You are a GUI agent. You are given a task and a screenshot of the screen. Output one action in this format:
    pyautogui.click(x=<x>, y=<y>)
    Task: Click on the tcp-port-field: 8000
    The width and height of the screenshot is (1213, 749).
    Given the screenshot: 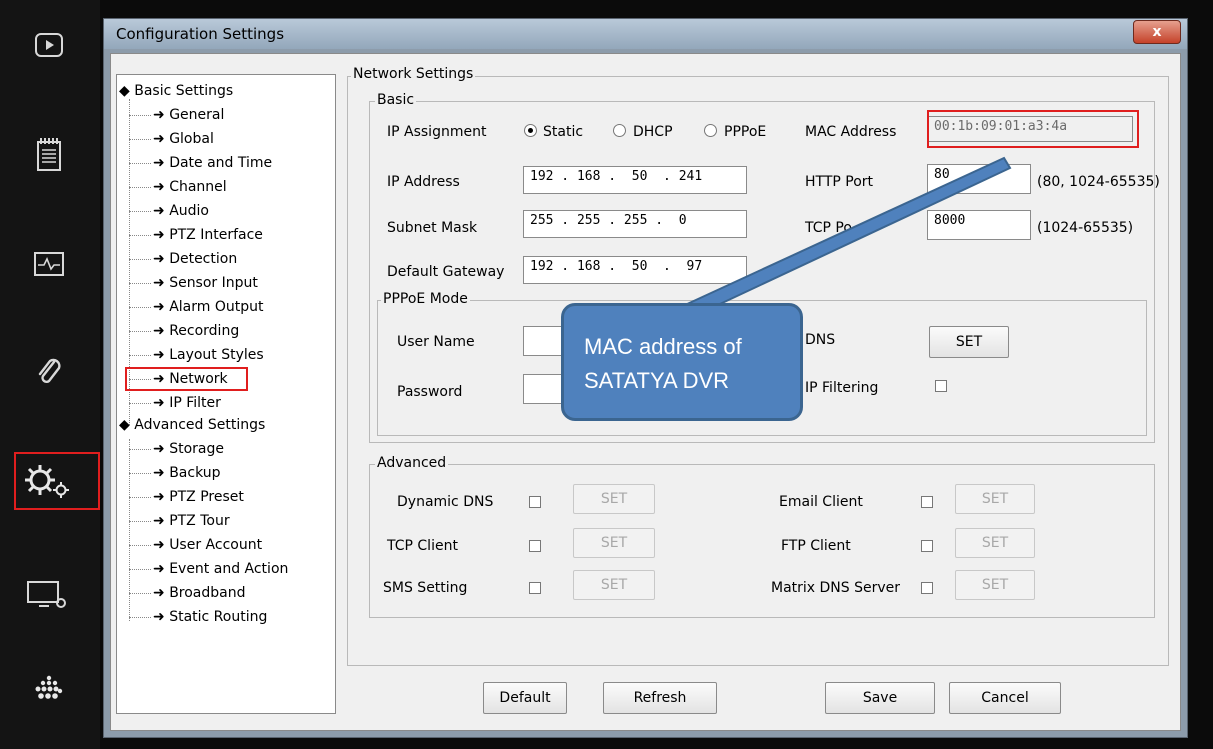 What is the action you would take?
    pyautogui.click(x=979, y=225)
    